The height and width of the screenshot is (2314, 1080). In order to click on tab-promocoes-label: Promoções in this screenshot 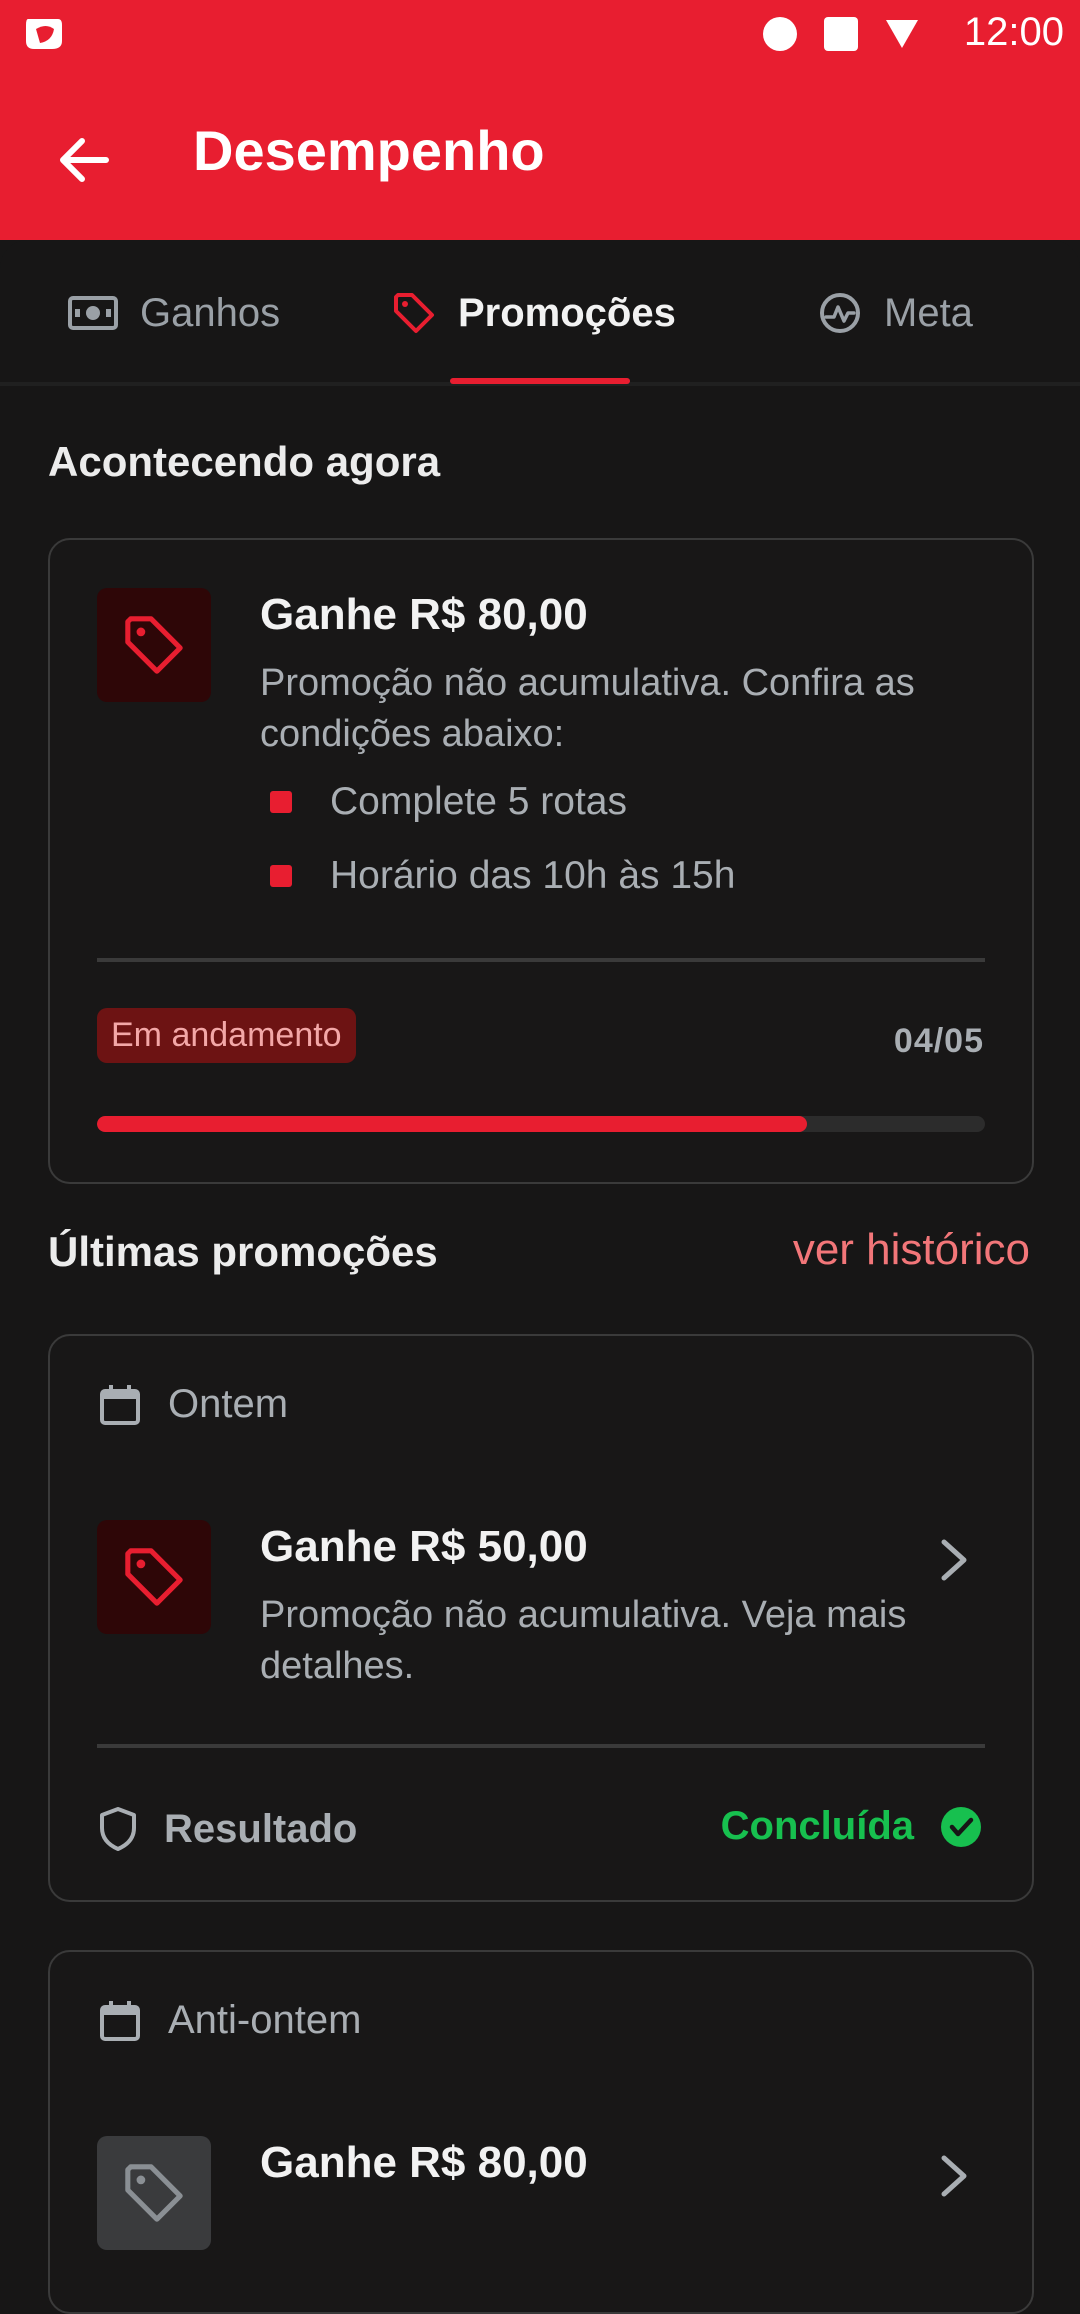, I will do `click(567, 312)`.